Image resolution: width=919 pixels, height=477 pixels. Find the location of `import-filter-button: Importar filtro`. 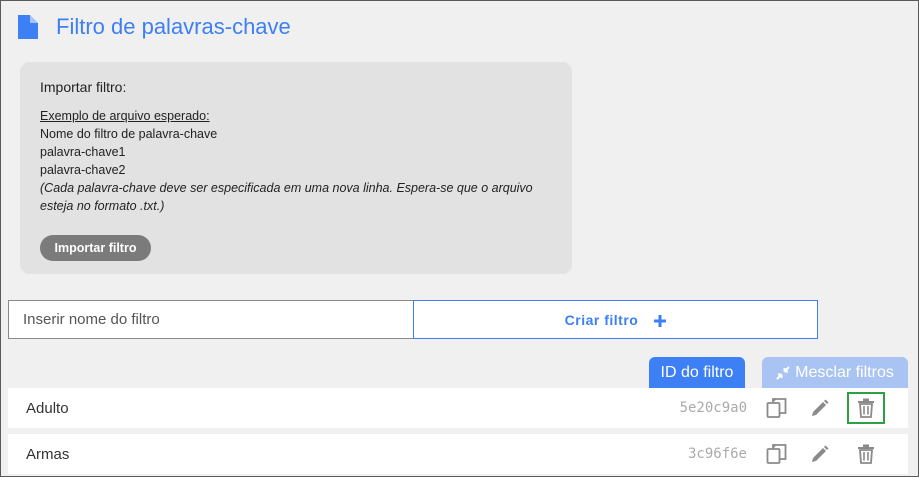

import-filter-button: Importar filtro is located at coordinates (95, 248).